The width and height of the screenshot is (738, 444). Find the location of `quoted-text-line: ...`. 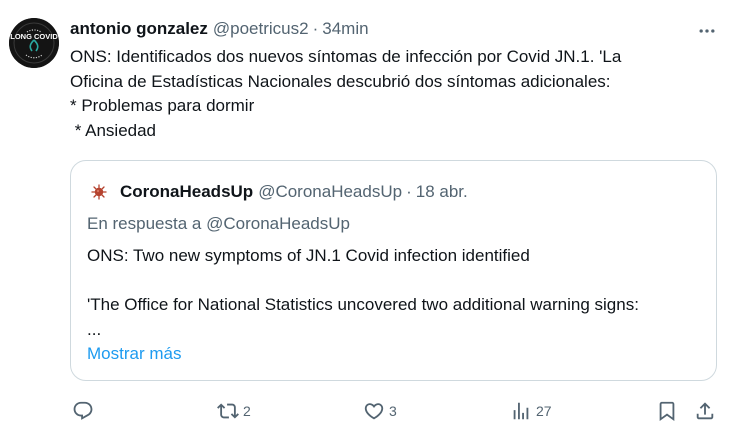

quoted-text-line: ... is located at coordinates (94, 329).